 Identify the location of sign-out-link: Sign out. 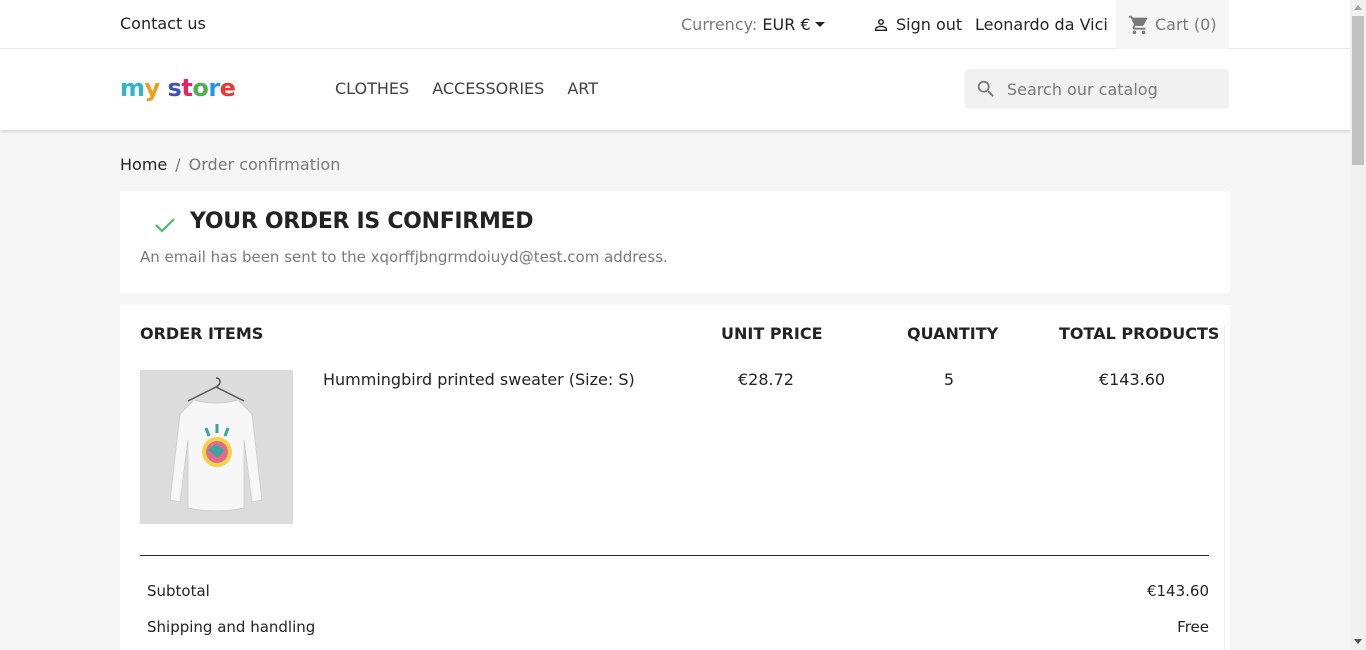
(917, 24).